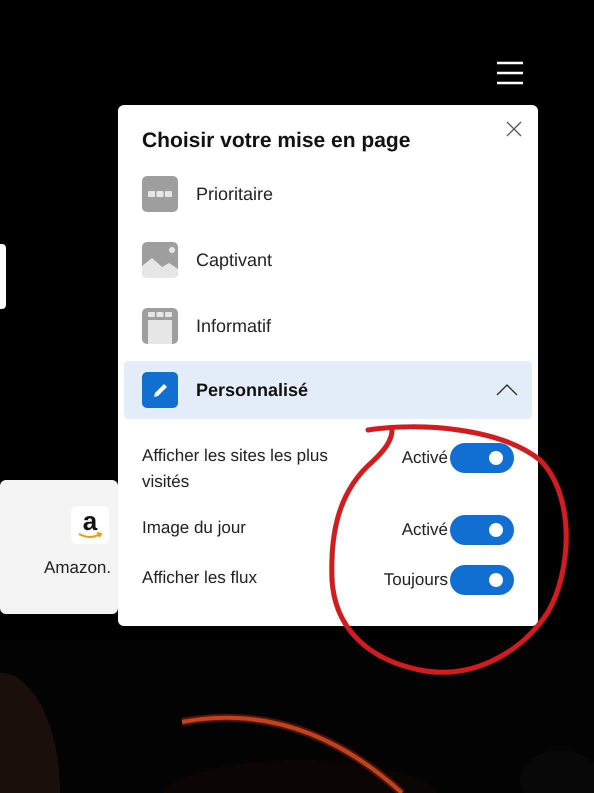 The image size is (594, 793). I want to click on side-panel-edge, so click(3, 276).